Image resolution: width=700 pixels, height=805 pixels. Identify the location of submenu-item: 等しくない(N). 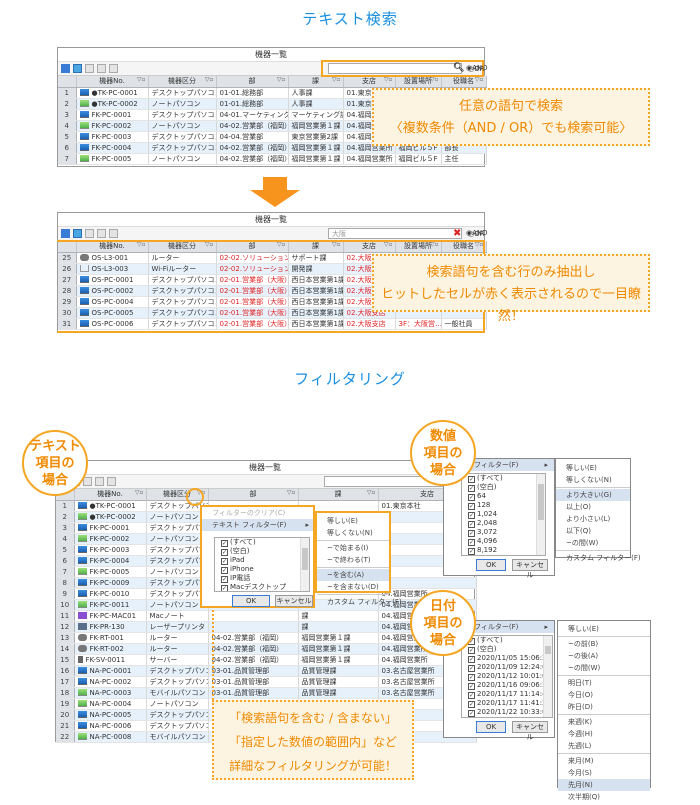
(593, 480).